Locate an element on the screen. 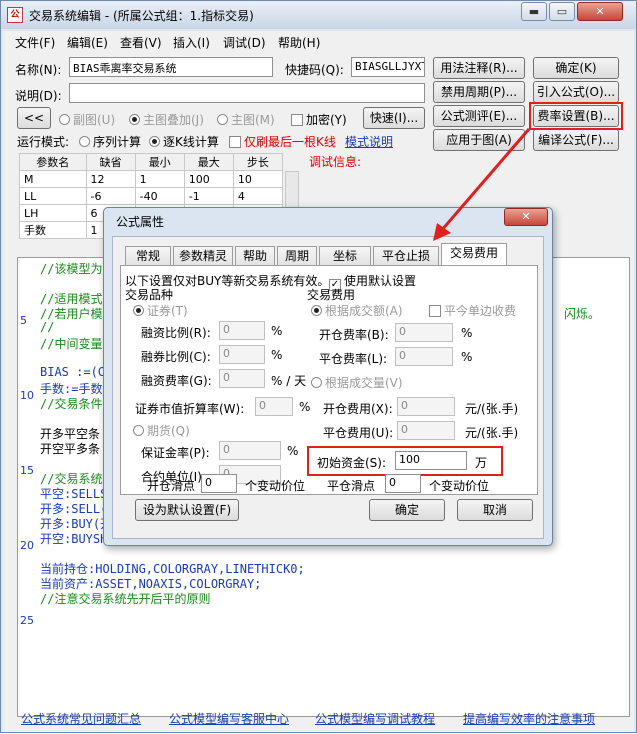 This screenshot has height=734, width=637. param-cell: 1 is located at coordinates (159, 179).